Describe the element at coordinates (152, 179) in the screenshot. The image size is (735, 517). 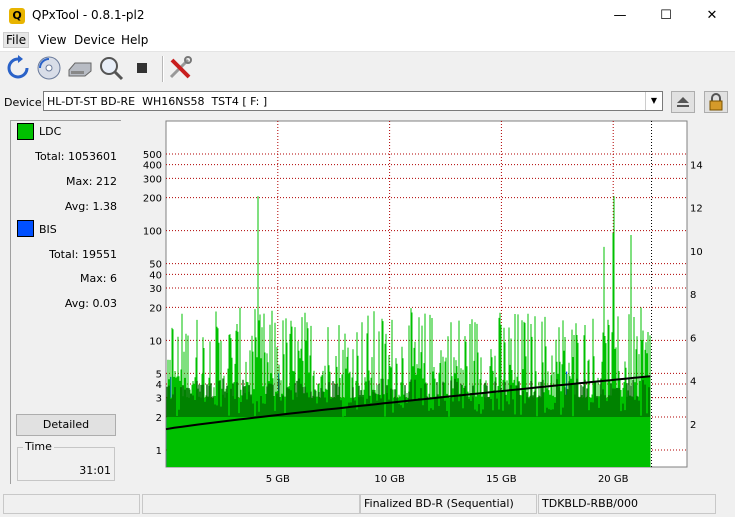
I see `y-left-tick-label: 300` at that location.